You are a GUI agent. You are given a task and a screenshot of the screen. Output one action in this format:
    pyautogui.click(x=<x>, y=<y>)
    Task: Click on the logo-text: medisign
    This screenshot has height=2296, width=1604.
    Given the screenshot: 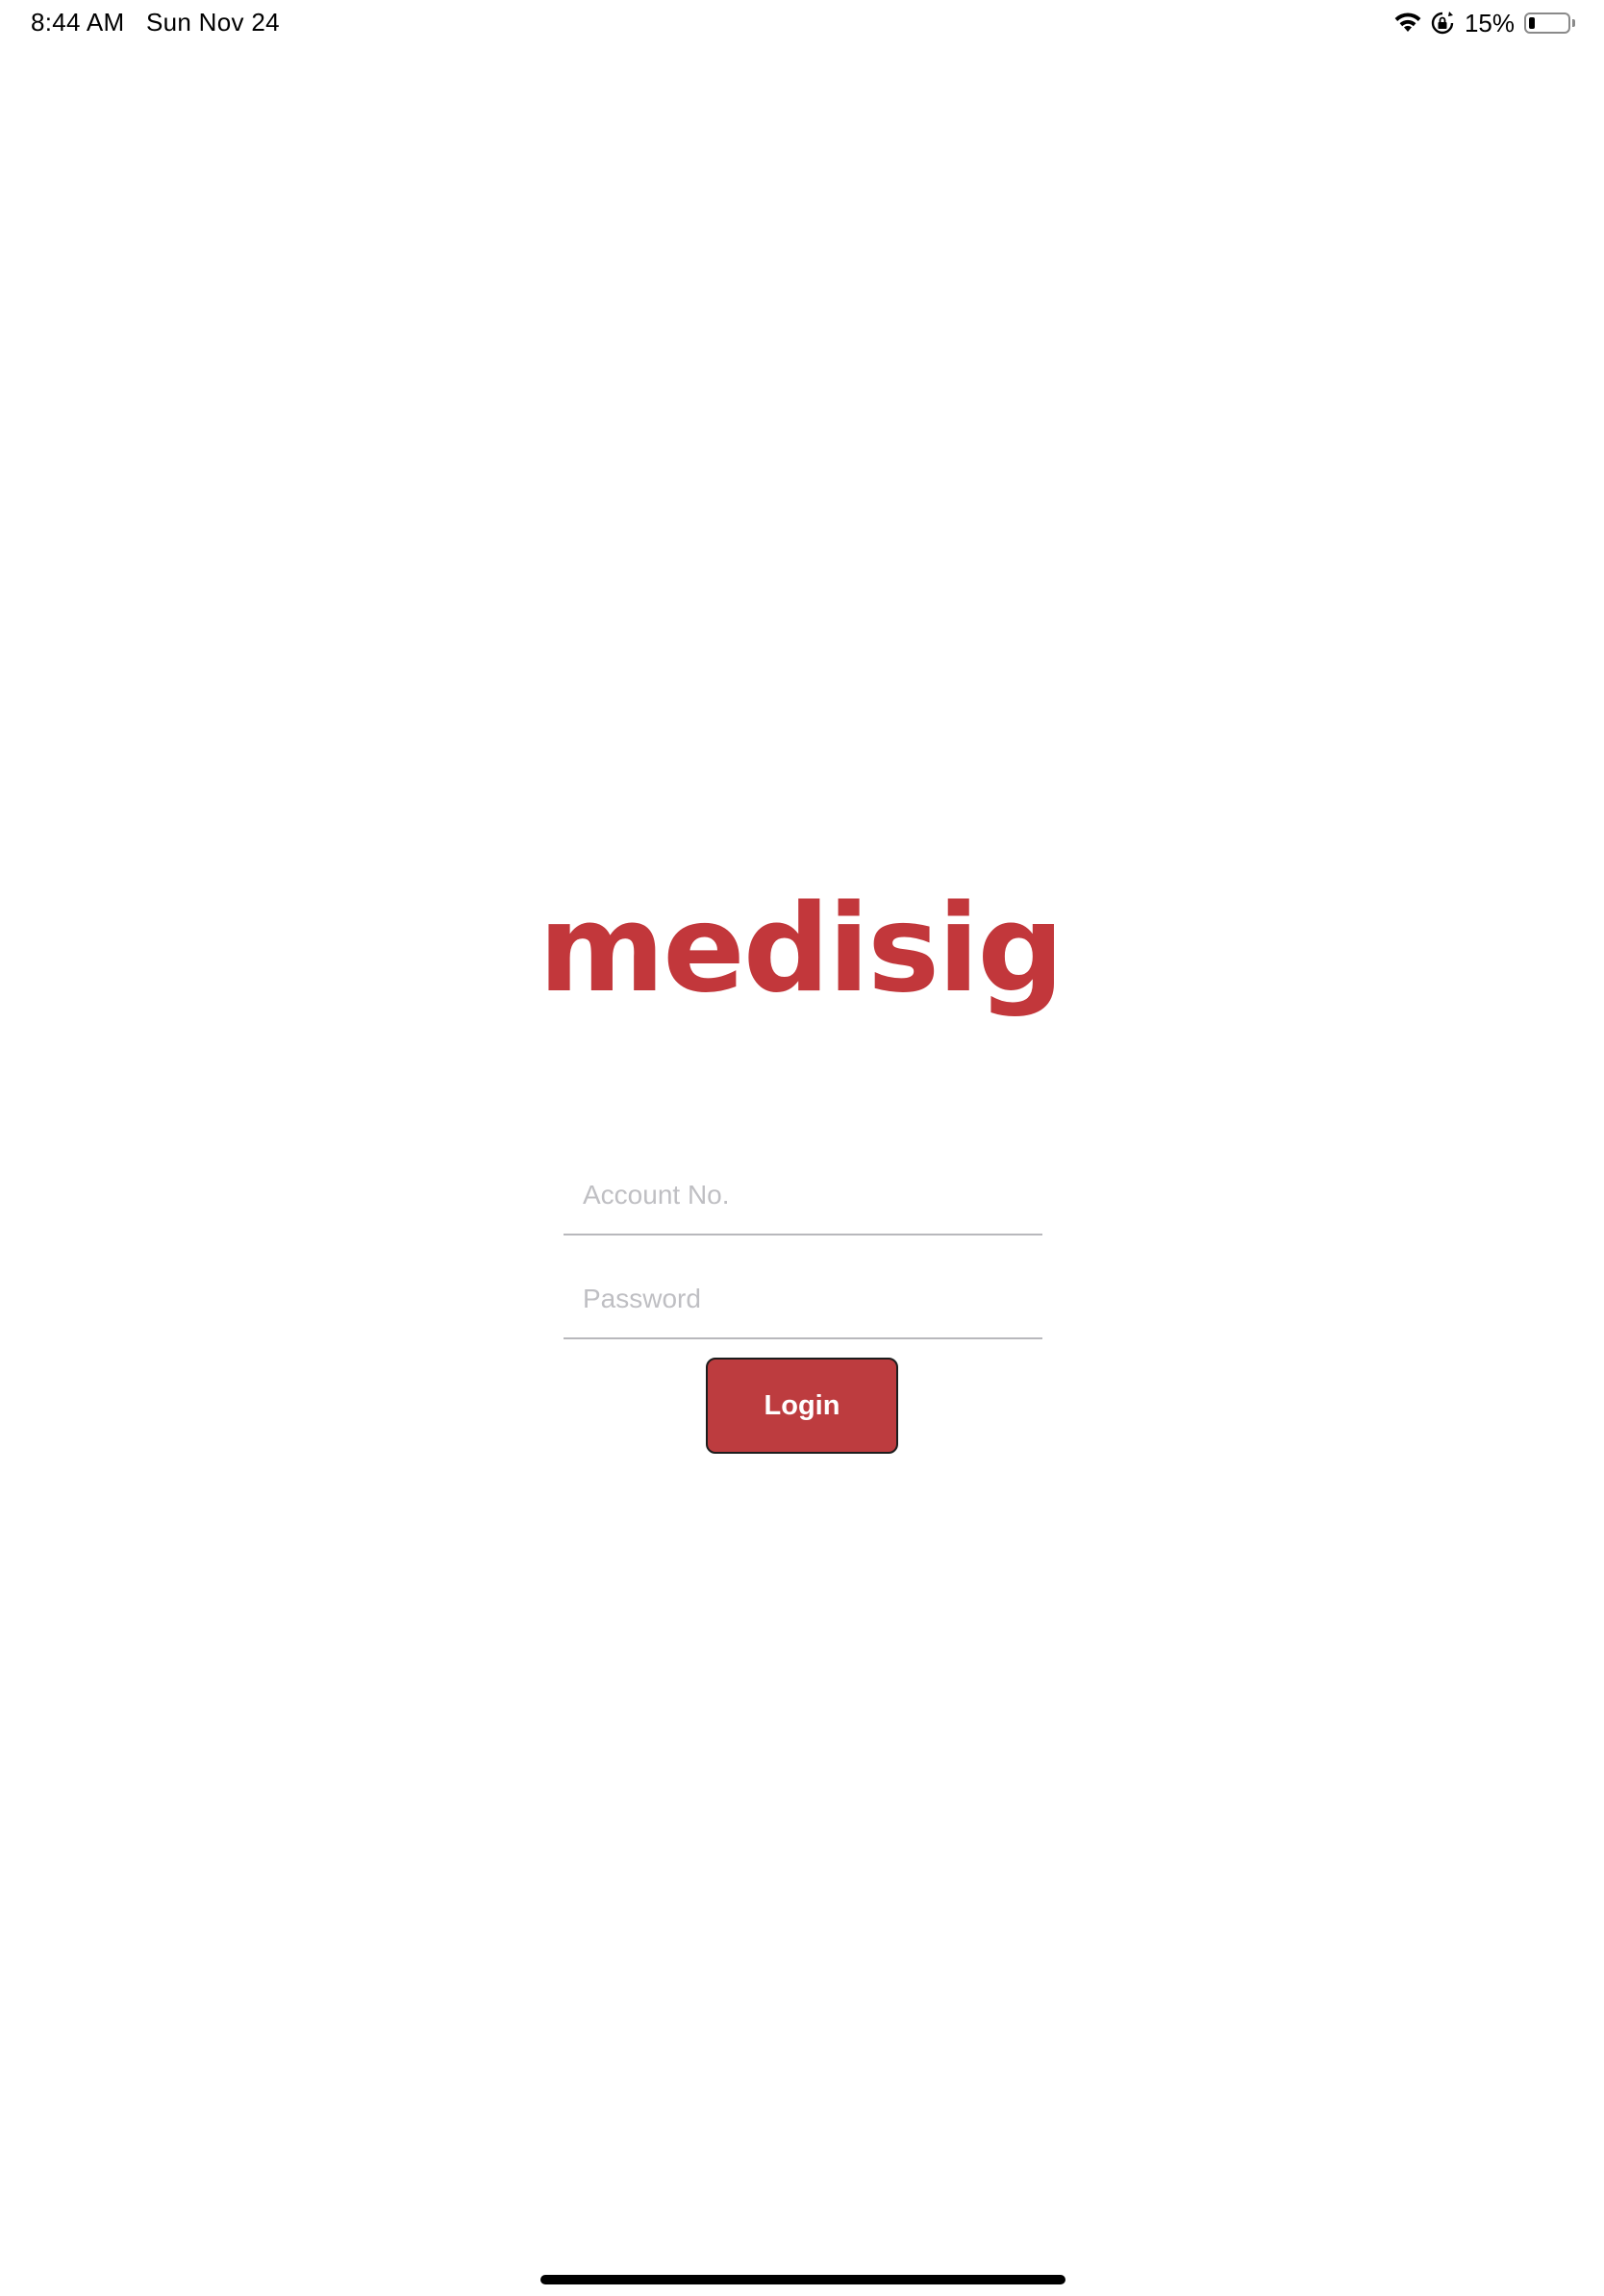 What is the action you would take?
    pyautogui.click(x=798, y=954)
    